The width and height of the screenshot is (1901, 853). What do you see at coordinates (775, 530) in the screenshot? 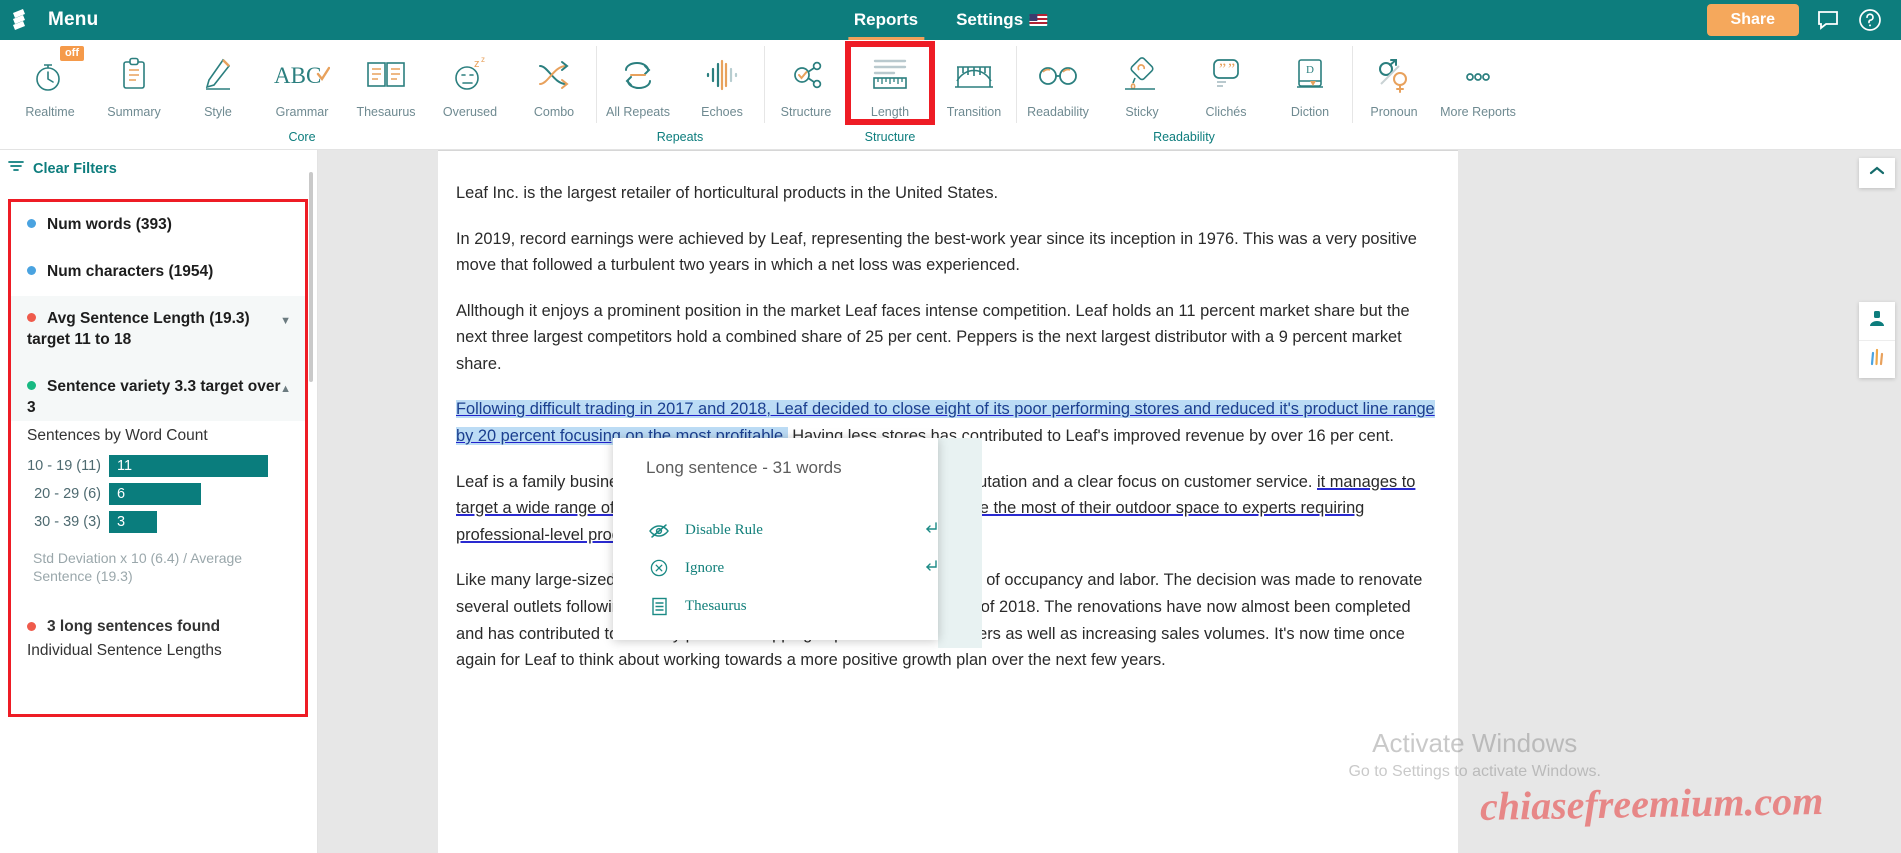
I see `popup-item-disable-rule: Disable Rule` at bounding box center [775, 530].